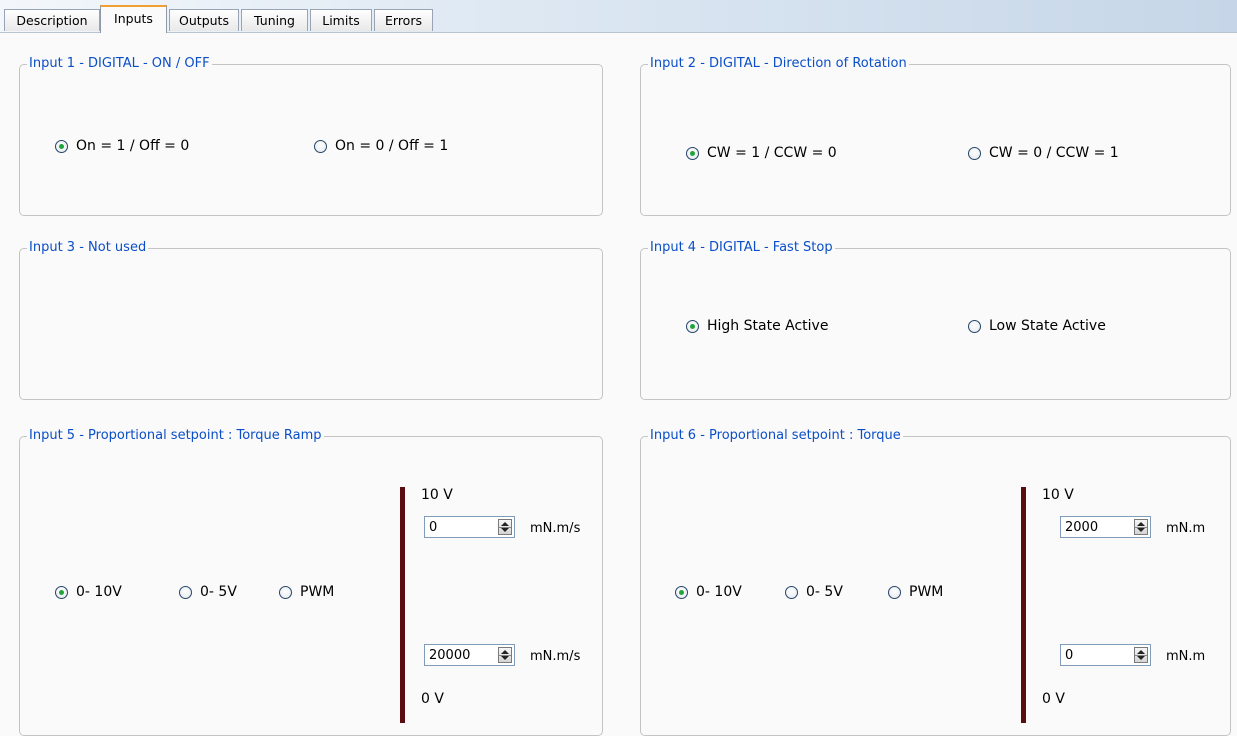 Image resolution: width=1237 pixels, height=736 pixels. What do you see at coordinates (402, 605) in the screenshot?
I see `input5-voltage-scale-bar` at bounding box center [402, 605].